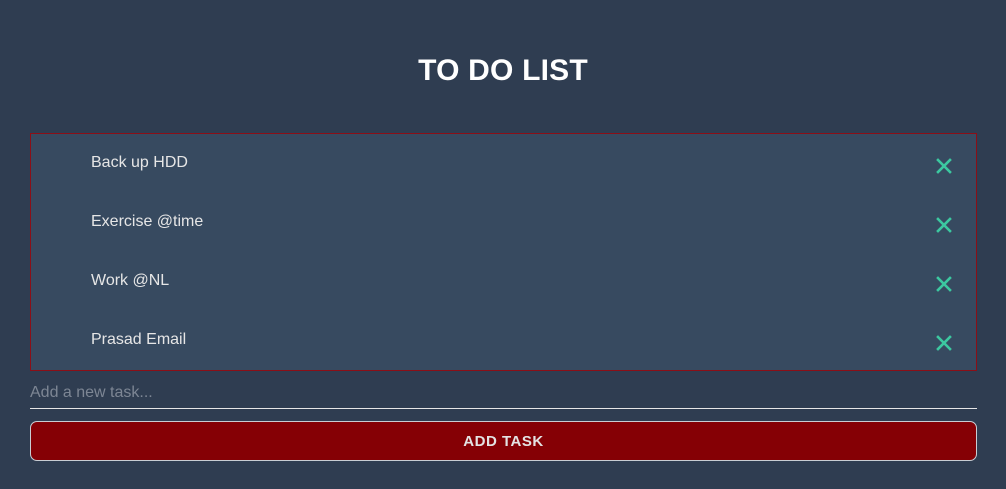 The width and height of the screenshot is (1006, 489). I want to click on list-item: Prasad Email, so click(503, 340).